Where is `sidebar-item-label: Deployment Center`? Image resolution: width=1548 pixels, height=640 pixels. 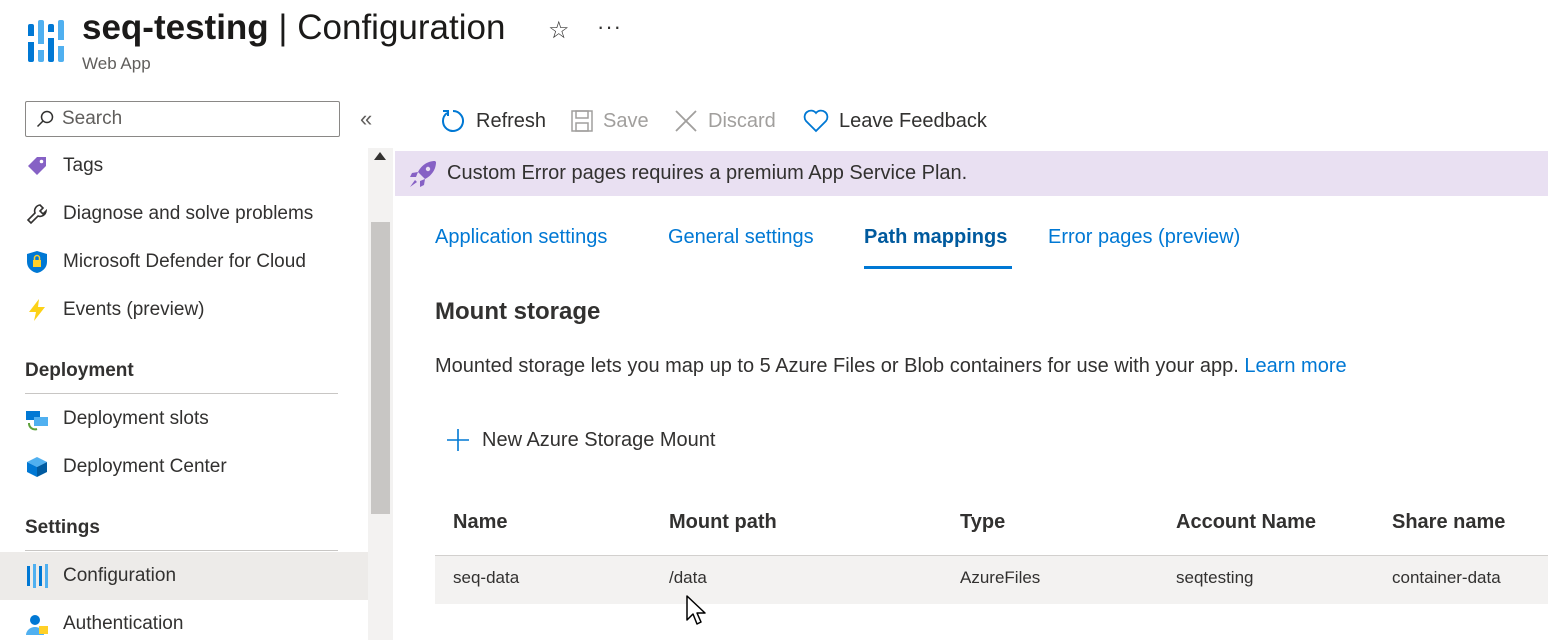
sidebar-item-label: Deployment Center is located at coordinates (145, 466).